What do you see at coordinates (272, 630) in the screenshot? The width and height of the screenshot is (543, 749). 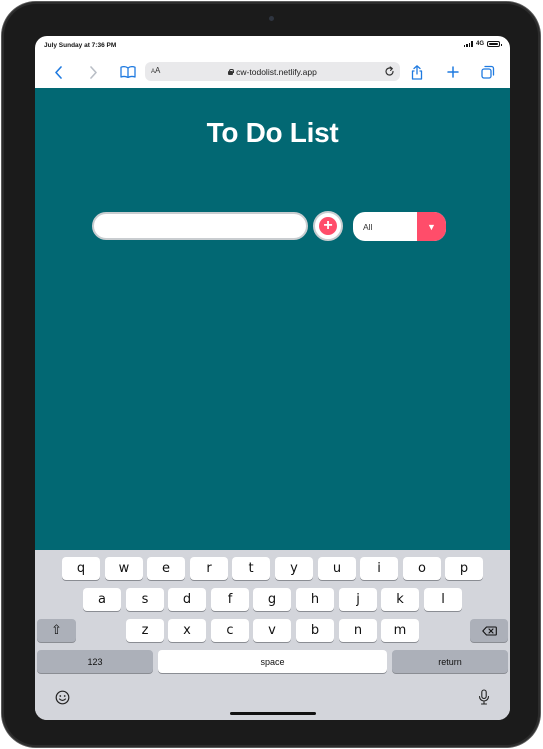 I see `key-v: v` at bounding box center [272, 630].